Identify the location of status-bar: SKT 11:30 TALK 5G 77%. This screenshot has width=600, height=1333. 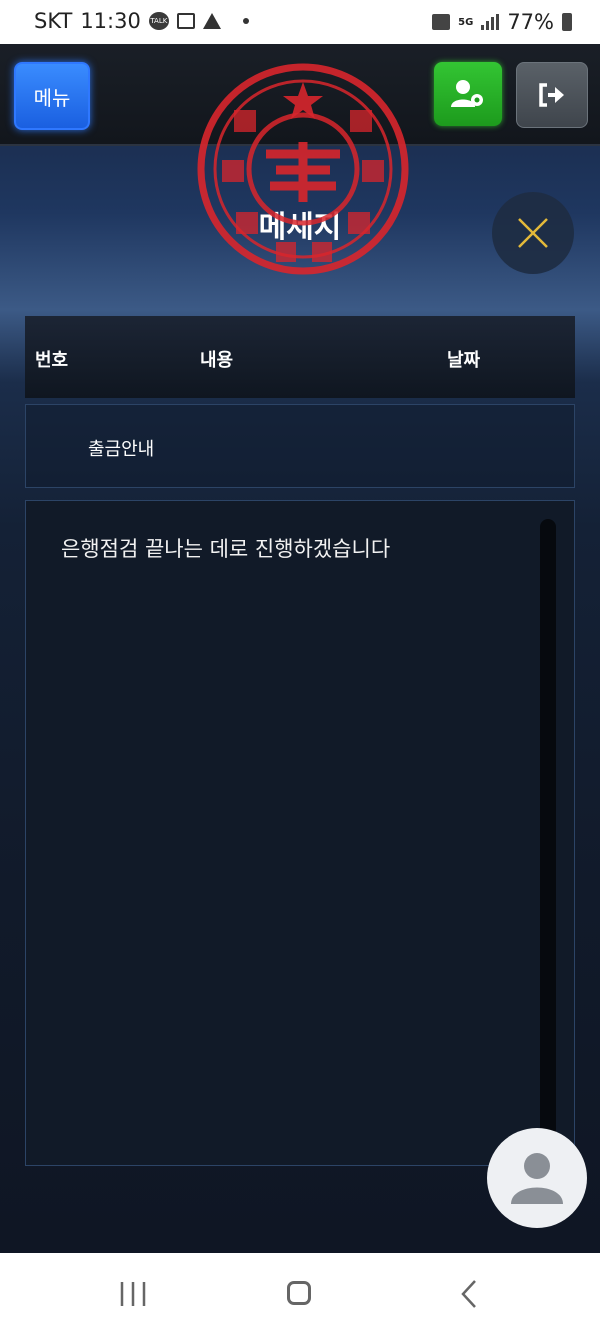
(300, 22).